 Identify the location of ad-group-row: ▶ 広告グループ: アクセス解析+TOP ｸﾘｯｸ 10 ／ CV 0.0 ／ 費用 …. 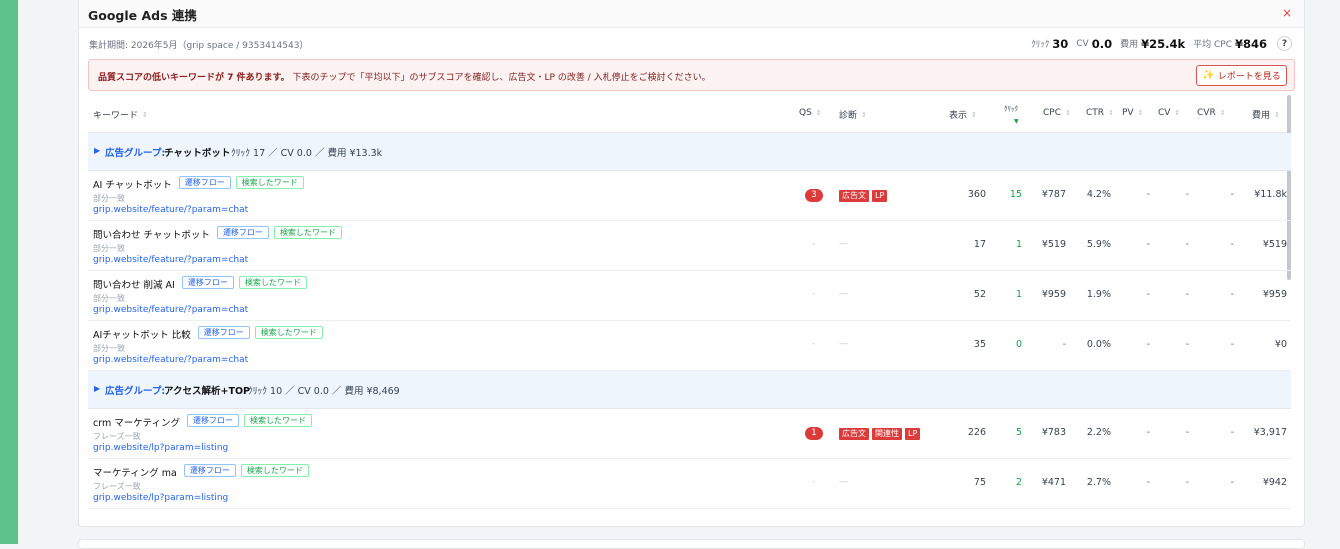
(689, 390).